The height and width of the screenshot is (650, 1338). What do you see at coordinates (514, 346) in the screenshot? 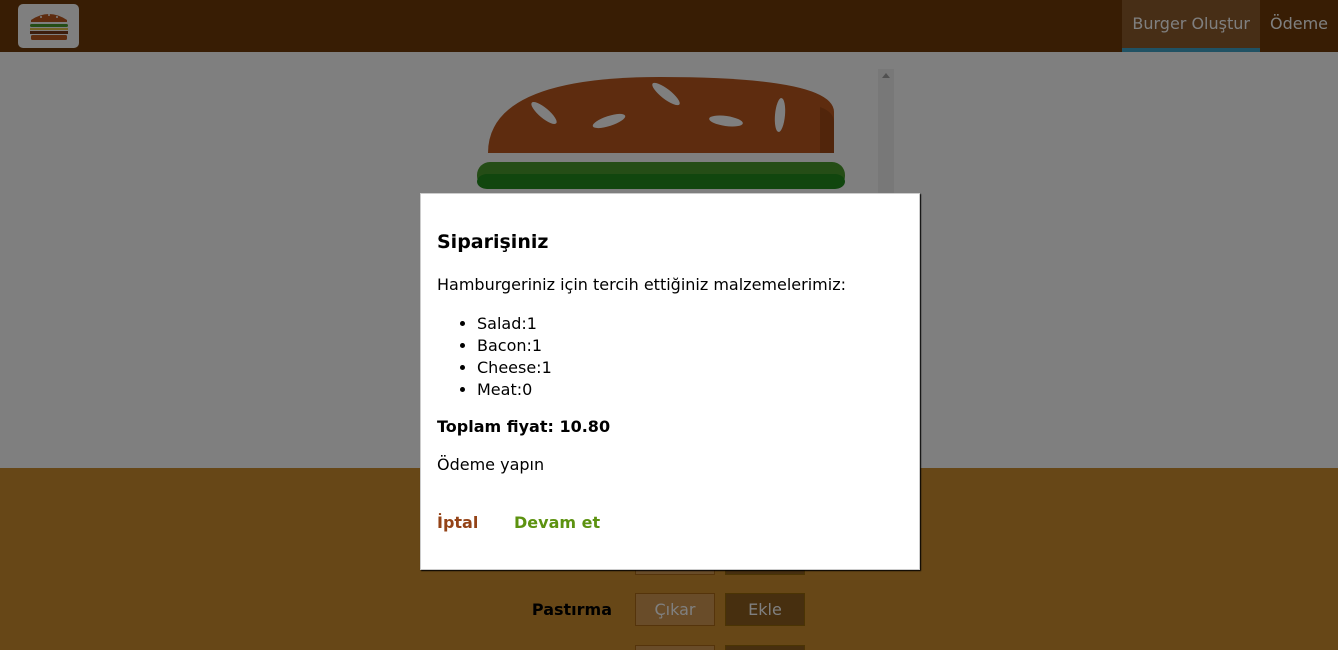
I see `list-item: Bacon:1` at bounding box center [514, 346].